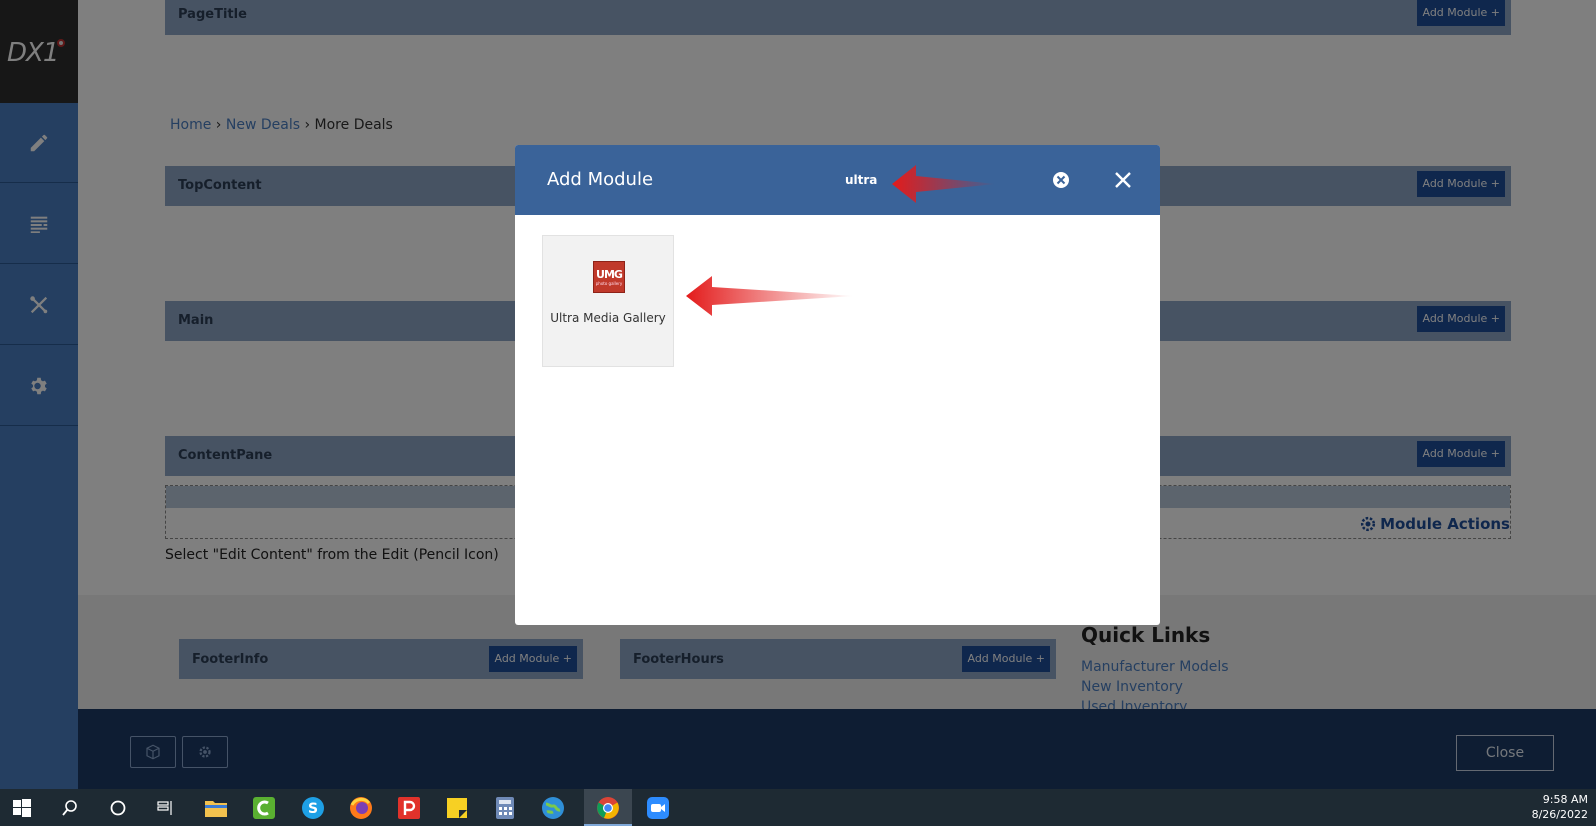  I want to click on cortana-icon, so click(118, 808).